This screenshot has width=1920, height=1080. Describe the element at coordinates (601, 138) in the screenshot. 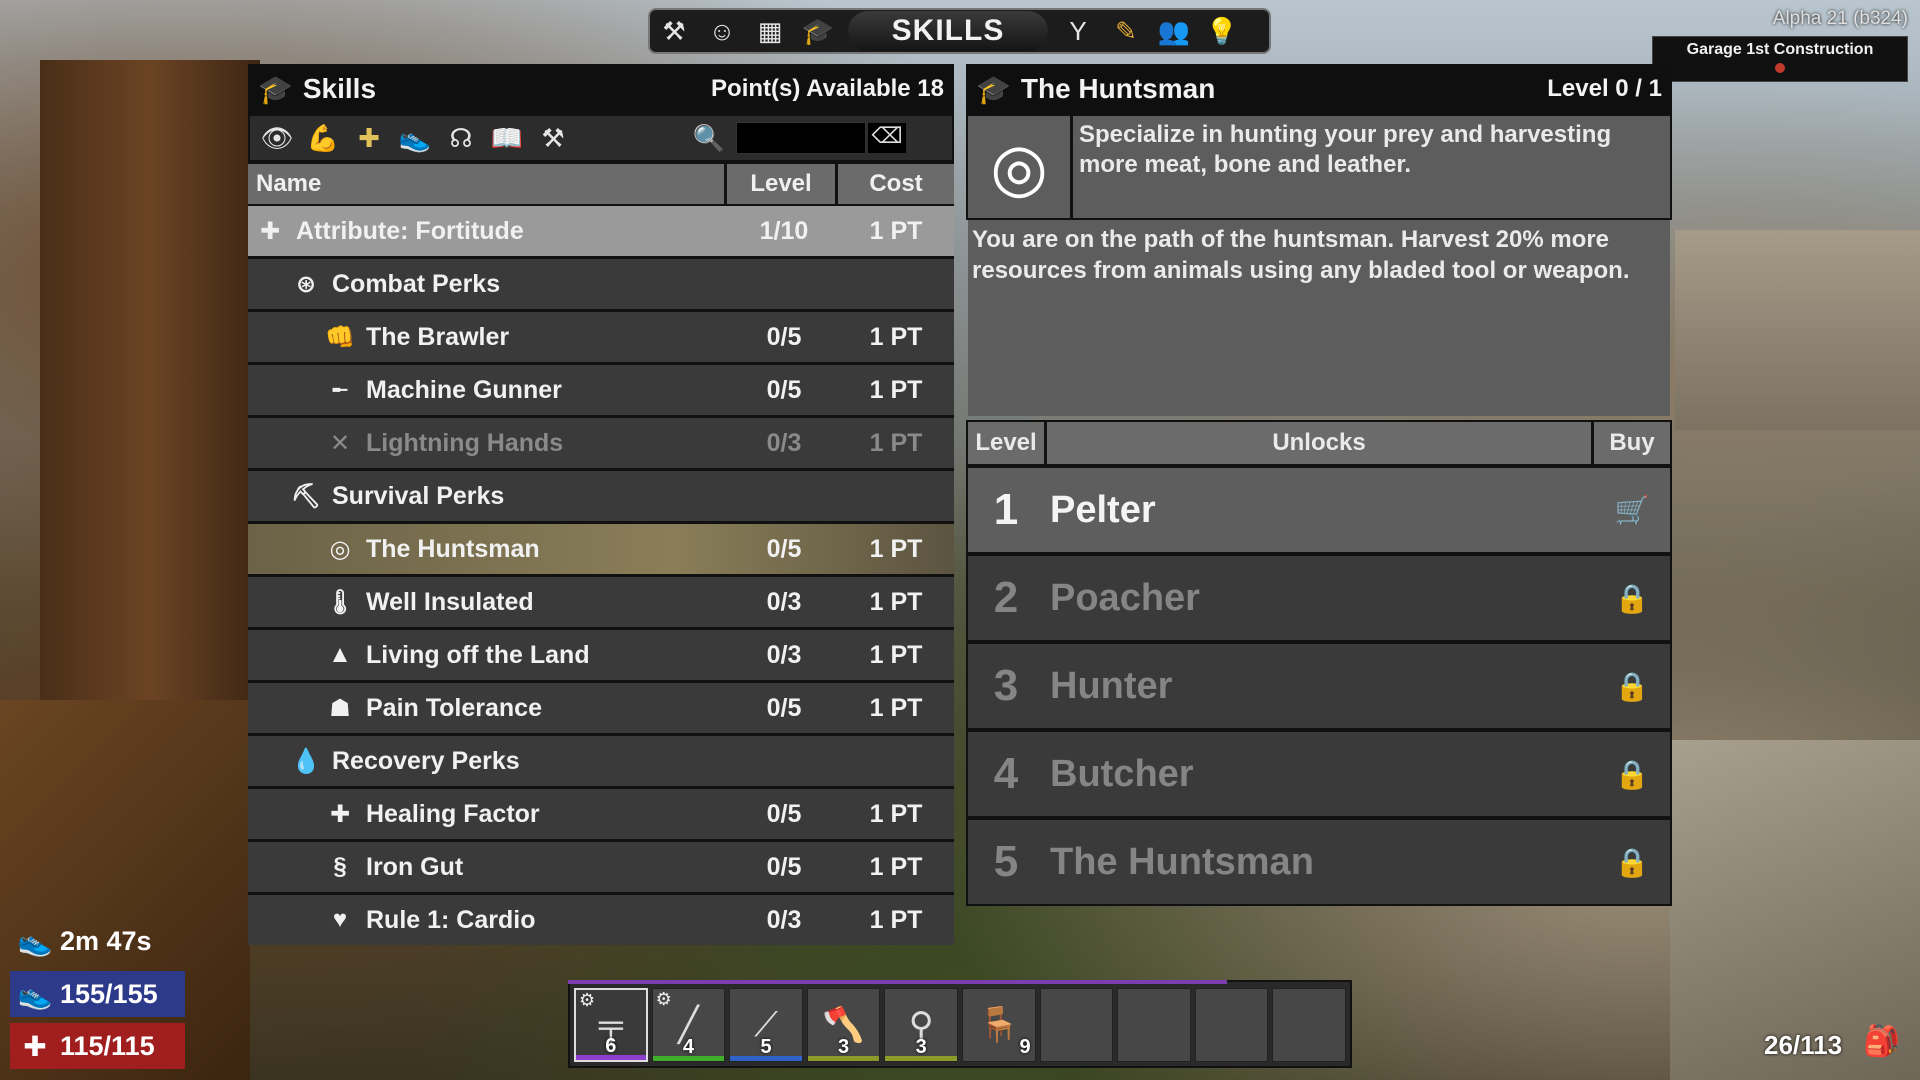

I see `skill-filter-bar: 👁 💪 ✚ 👟 ☊ 📖 ⚒ 🔍 ⌫` at that location.